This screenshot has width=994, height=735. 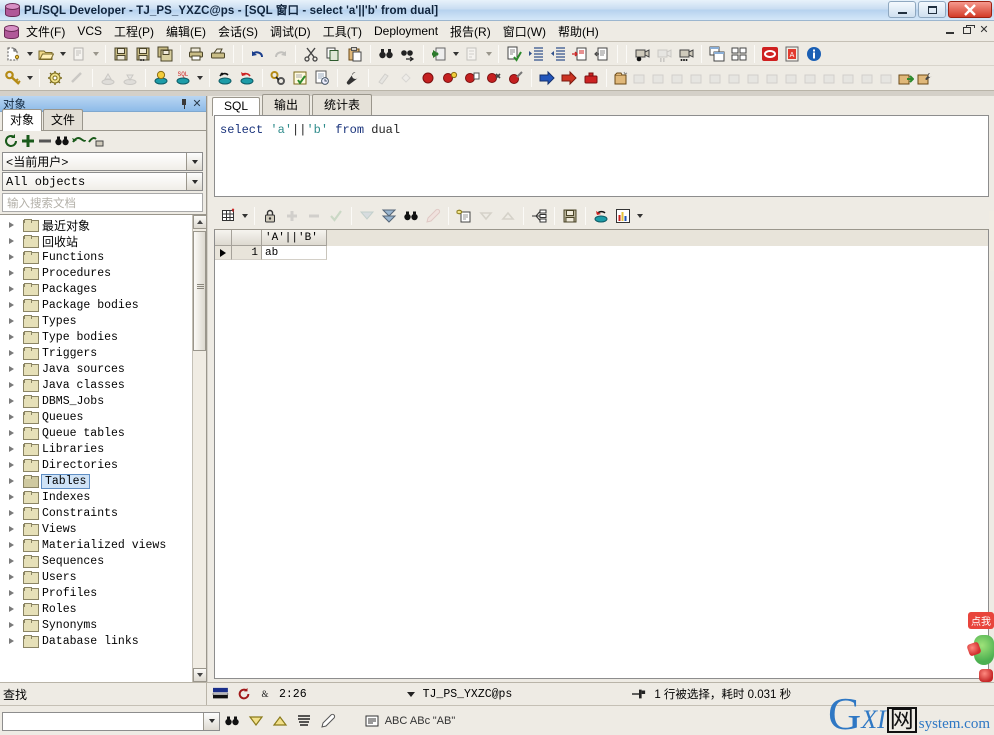 What do you see at coordinates (96, 273) in the screenshot?
I see `tree-item-procedures: Procedures` at bounding box center [96, 273].